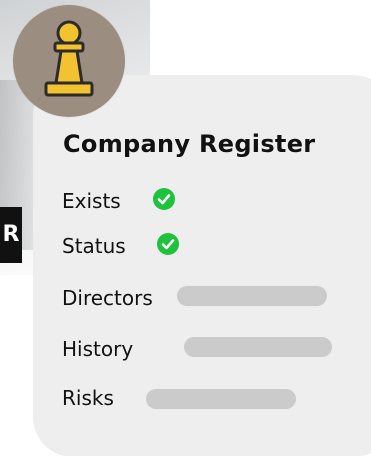  What do you see at coordinates (258, 347) in the screenshot?
I see `history-placeholder-bar` at bounding box center [258, 347].